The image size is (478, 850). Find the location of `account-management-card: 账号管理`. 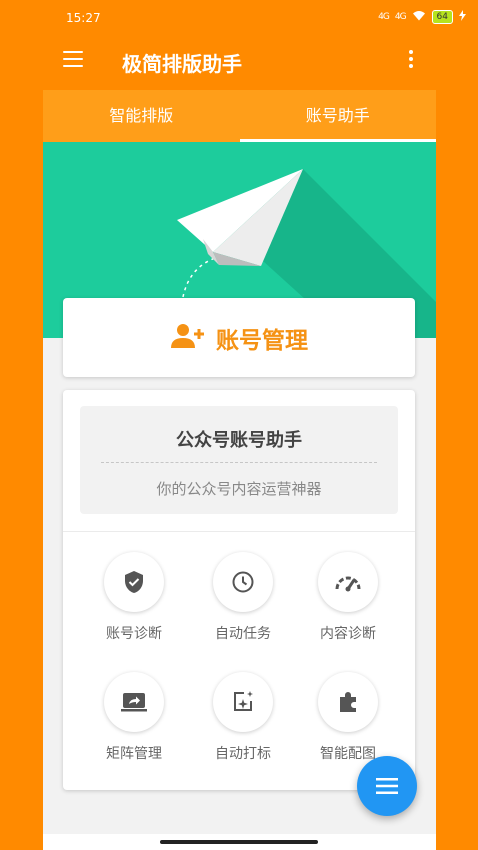

account-management-card: 账号管理 is located at coordinates (239, 337).